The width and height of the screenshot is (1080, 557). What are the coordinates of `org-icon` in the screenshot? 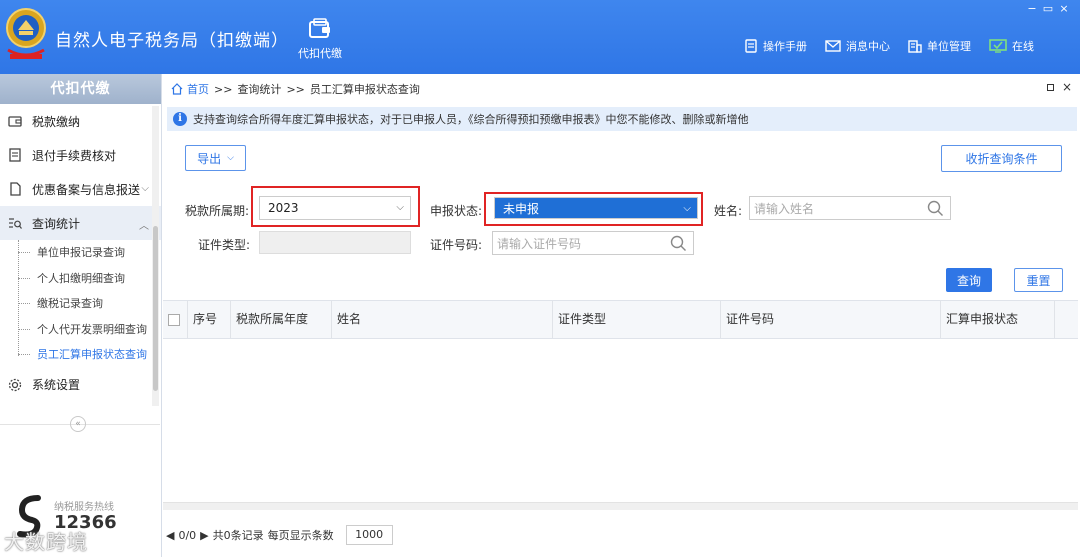 It's located at (915, 46).